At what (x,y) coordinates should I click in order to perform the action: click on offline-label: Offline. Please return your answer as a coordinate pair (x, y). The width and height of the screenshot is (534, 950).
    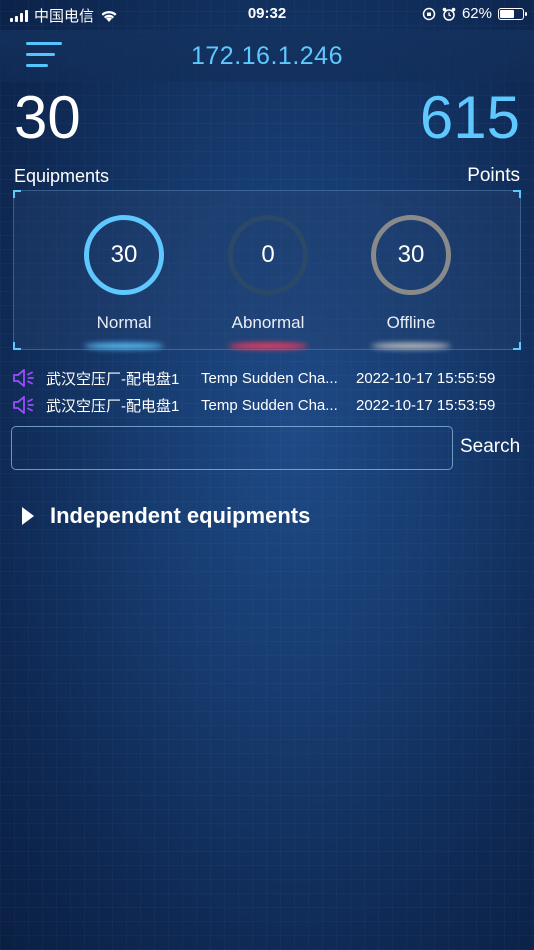
    Looking at the image, I should click on (411, 322).